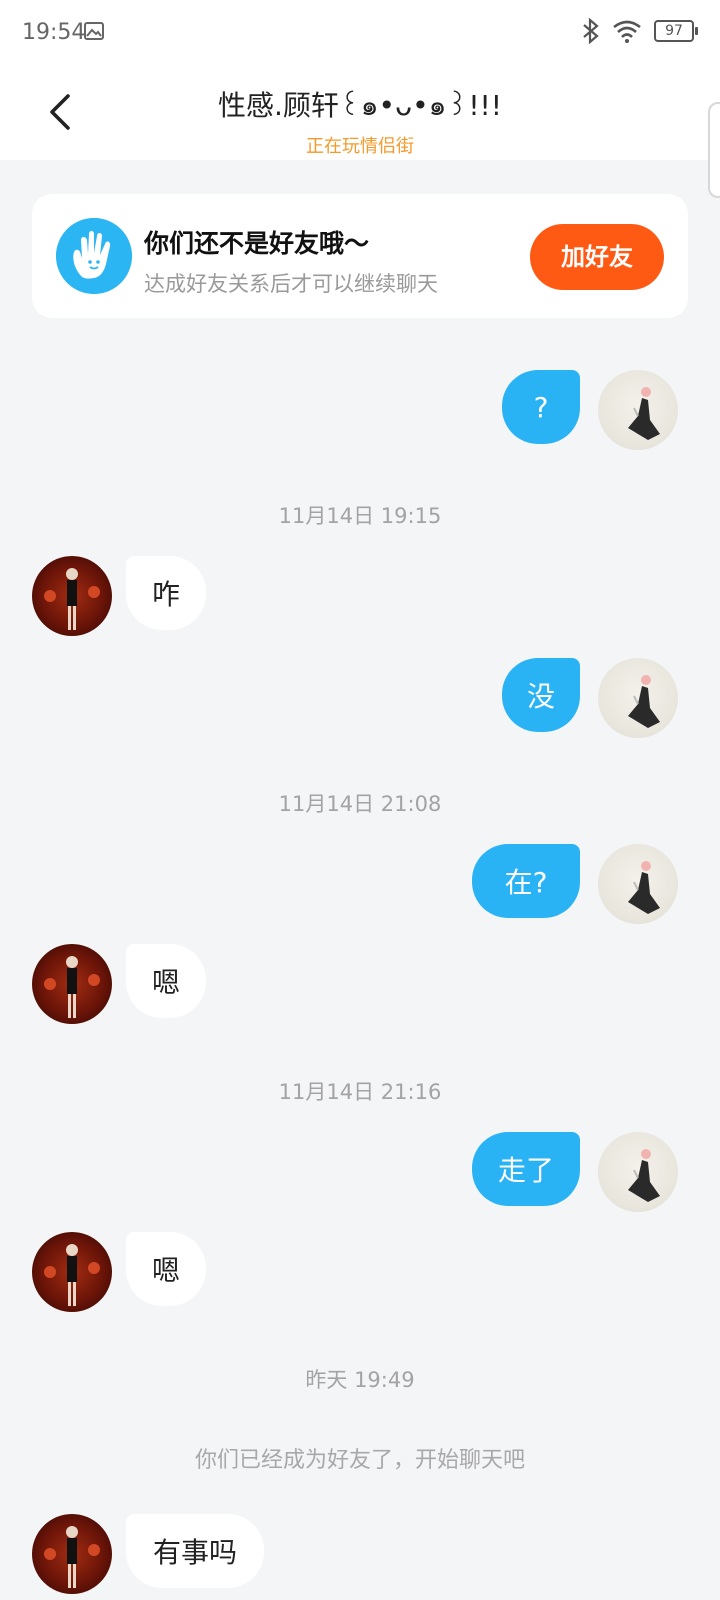 Image resolution: width=720 pixels, height=1600 pixels. What do you see at coordinates (94, 31) in the screenshot?
I see `gallery-icon` at bounding box center [94, 31].